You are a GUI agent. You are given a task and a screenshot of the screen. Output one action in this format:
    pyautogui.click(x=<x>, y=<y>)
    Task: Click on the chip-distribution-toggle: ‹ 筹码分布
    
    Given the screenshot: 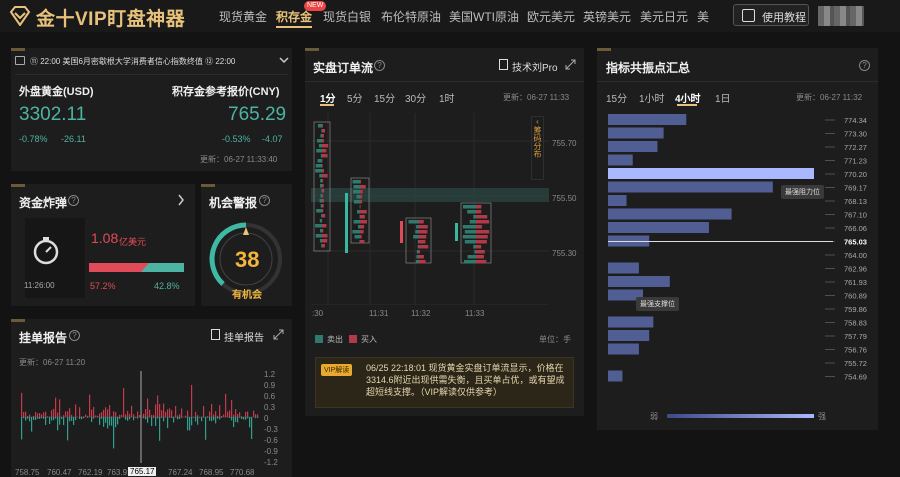 What is the action you would take?
    pyautogui.click(x=537, y=148)
    